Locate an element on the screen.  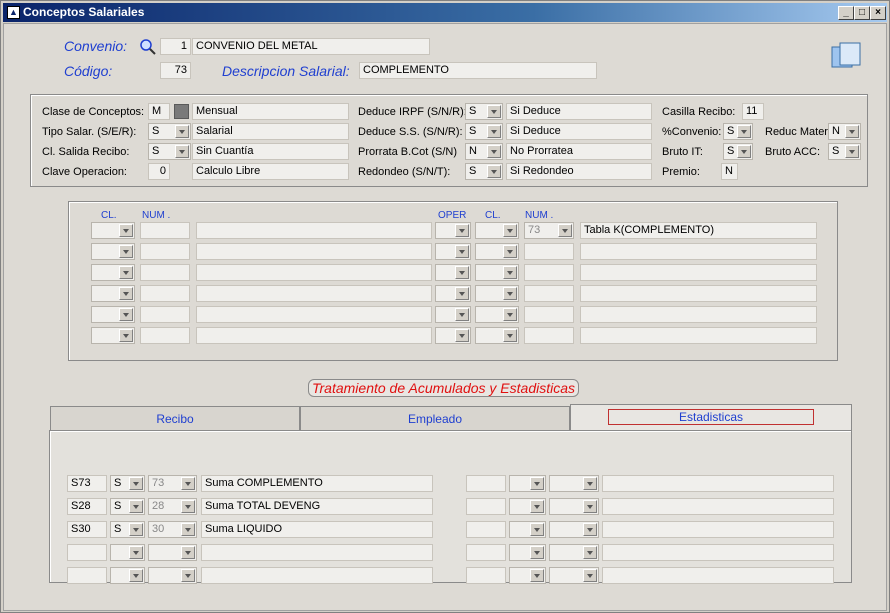
close-icon: × is located at coordinates (878, 13).